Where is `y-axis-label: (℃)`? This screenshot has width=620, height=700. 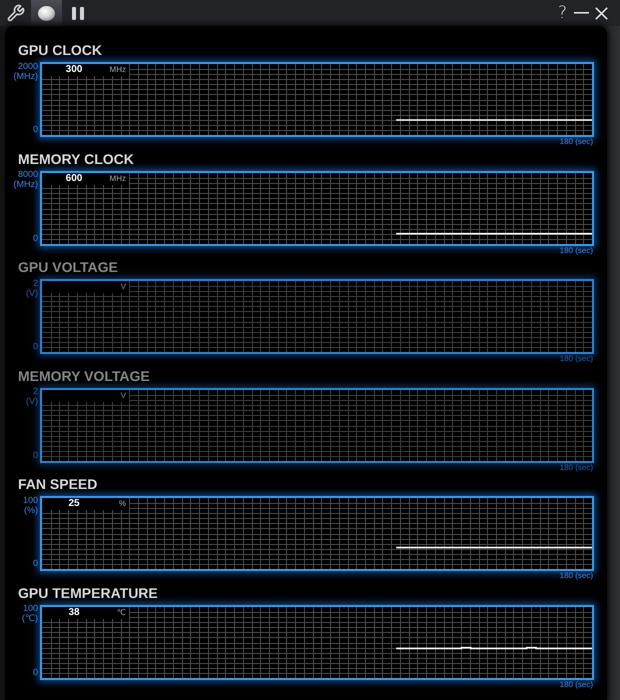 y-axis-label: (℃) is located at coordinates (30, 619).